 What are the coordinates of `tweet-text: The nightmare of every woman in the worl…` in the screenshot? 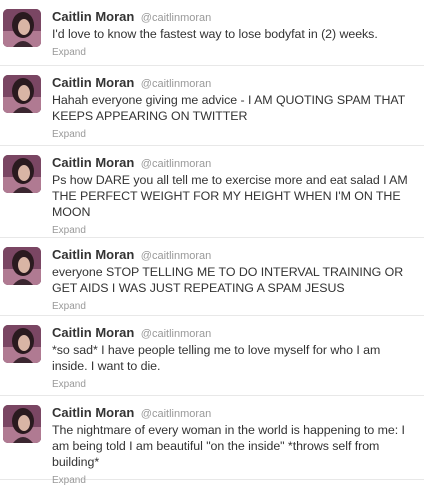 It's located at (228, 446).